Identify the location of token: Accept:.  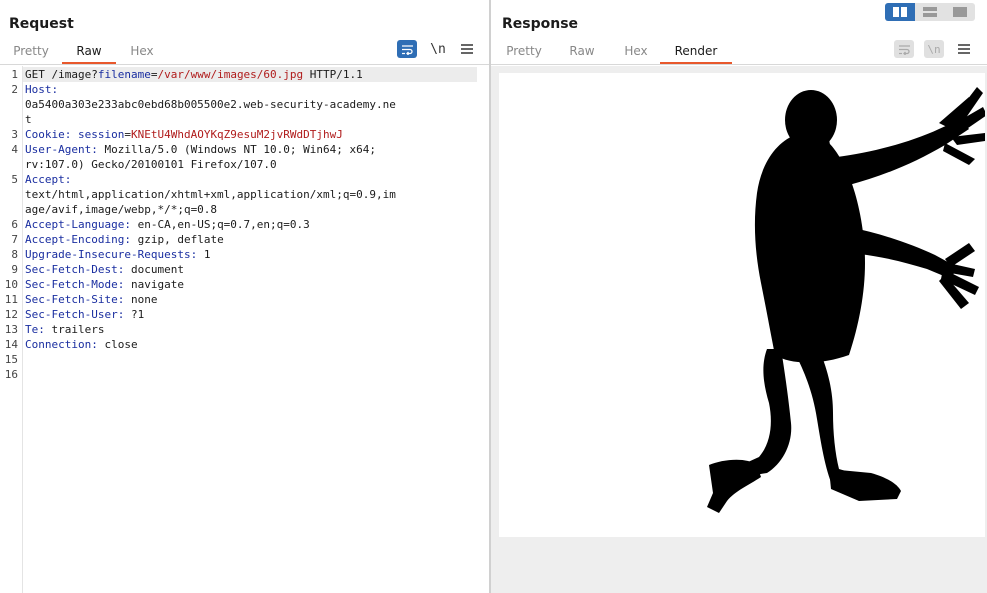
(48, 179).